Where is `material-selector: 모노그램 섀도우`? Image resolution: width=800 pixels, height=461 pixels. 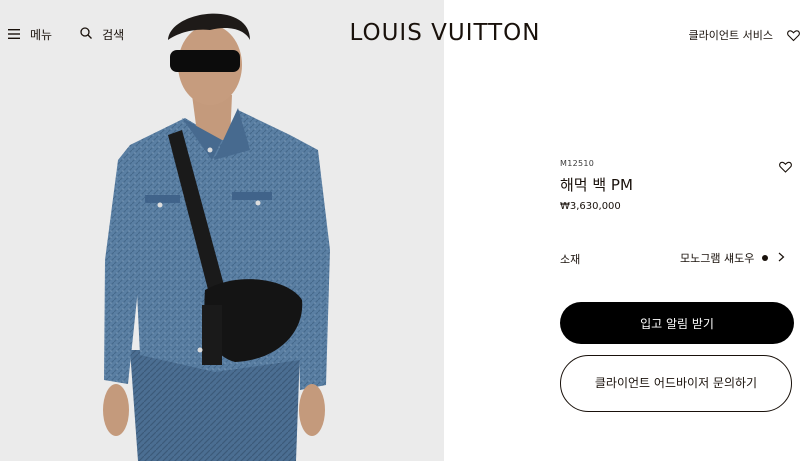
material-selector: 모노그램 섀도우 is located at coordinates (732, 258).